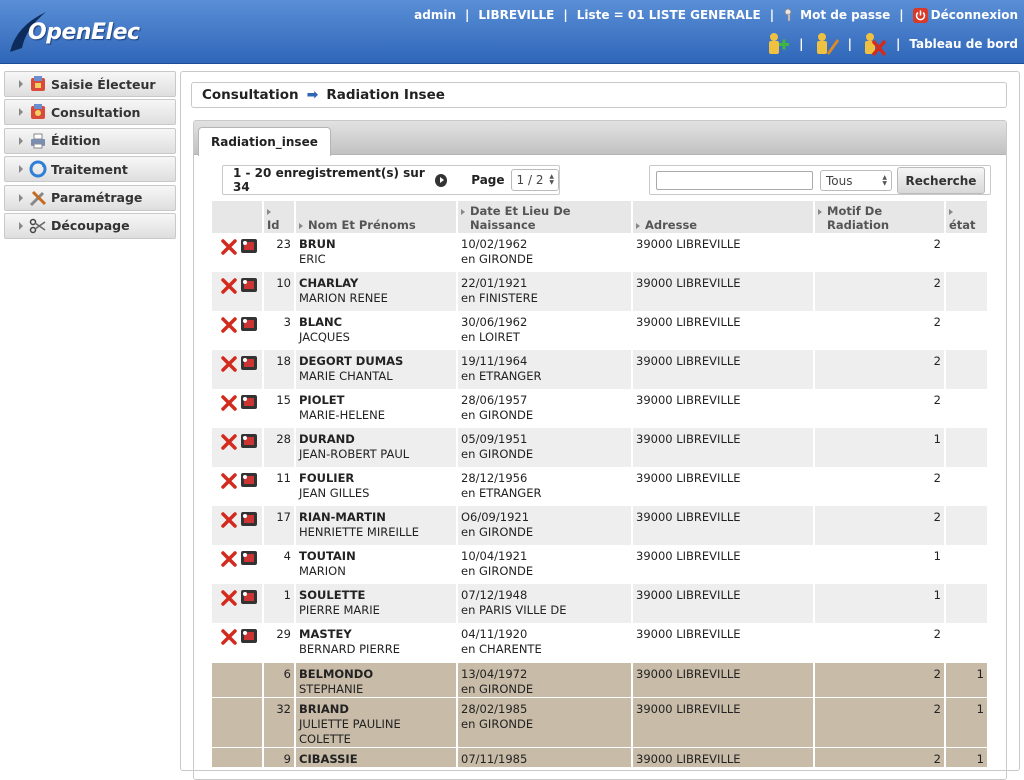  I want to click on table-row: 9 CIBASSIE 07/11/1985 39000 LIBREVILLE 2 1, so click(600, 756).